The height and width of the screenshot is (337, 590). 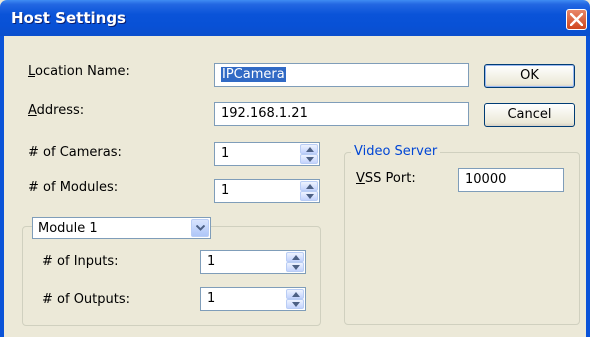 I want to click on outputs-down-button, so click(x=295, y=304).